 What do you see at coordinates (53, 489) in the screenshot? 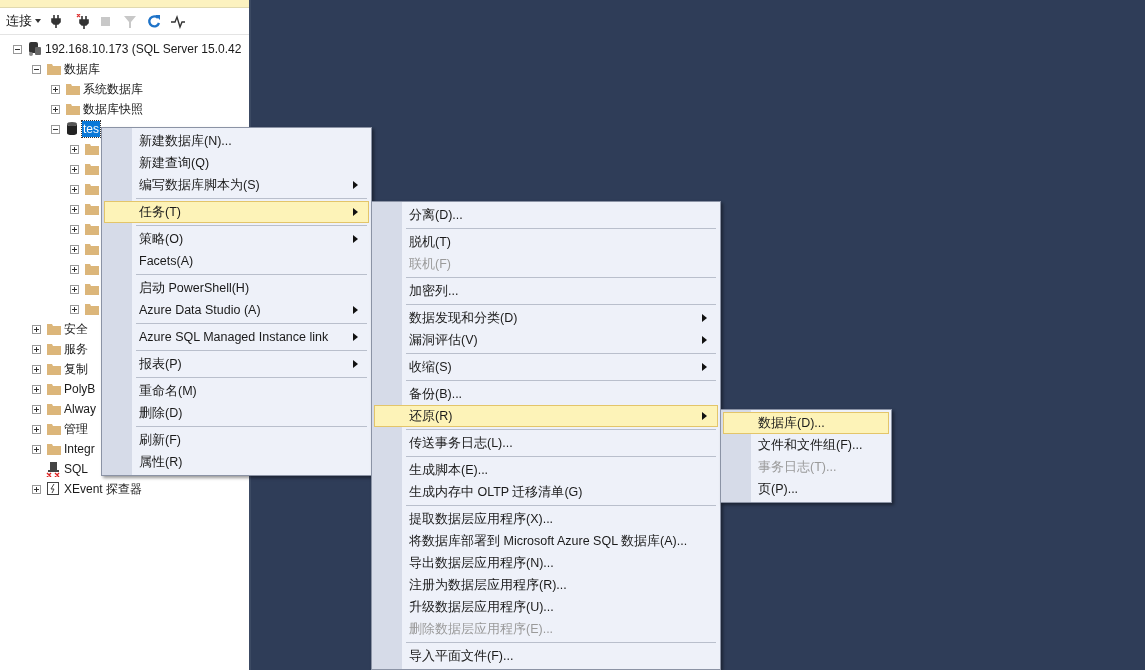
I see `document-icon` at bounding box center [53, 489].